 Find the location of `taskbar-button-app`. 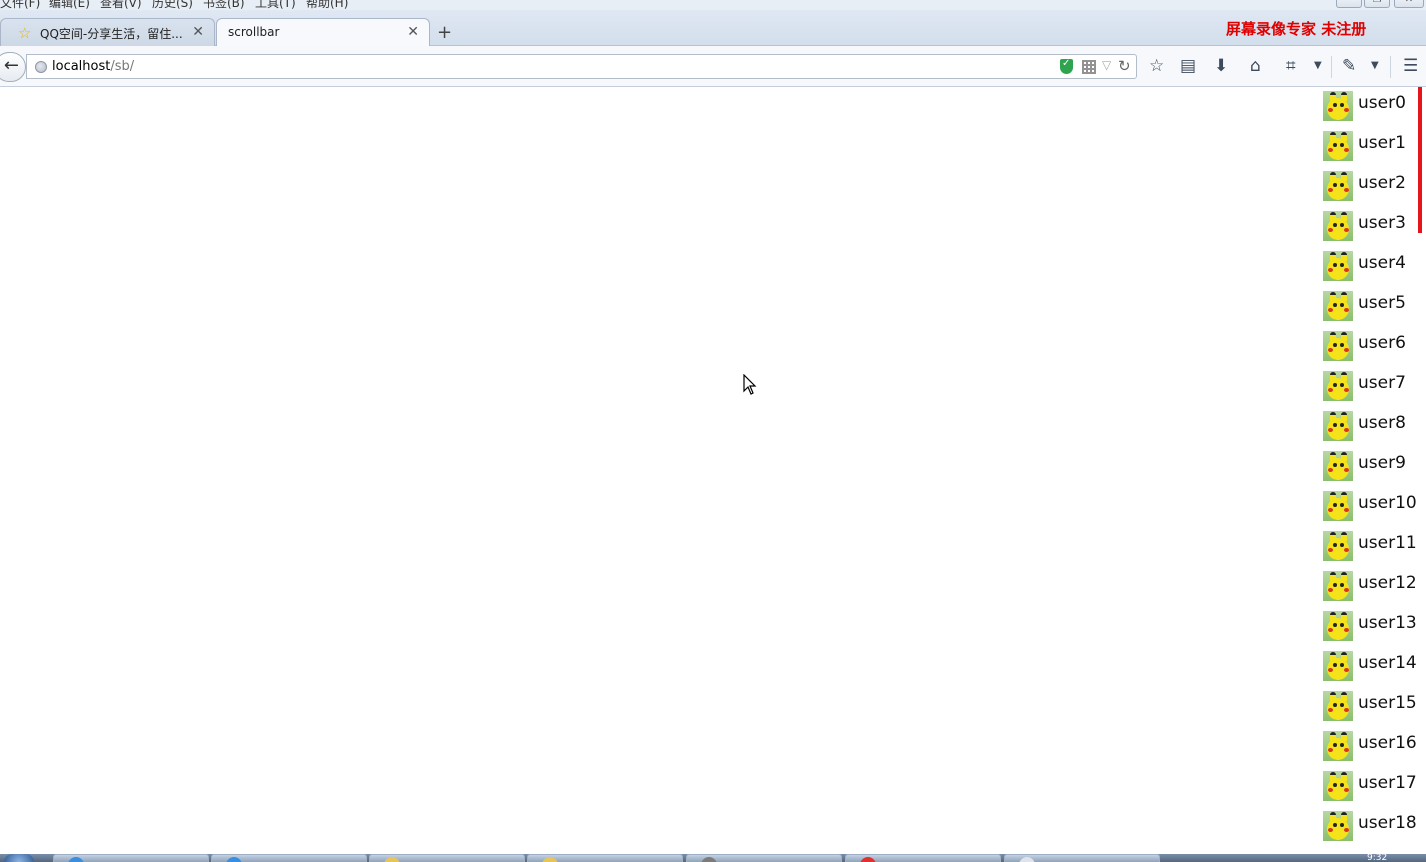

taskbar-button-app is located at coordinates (764, 858).